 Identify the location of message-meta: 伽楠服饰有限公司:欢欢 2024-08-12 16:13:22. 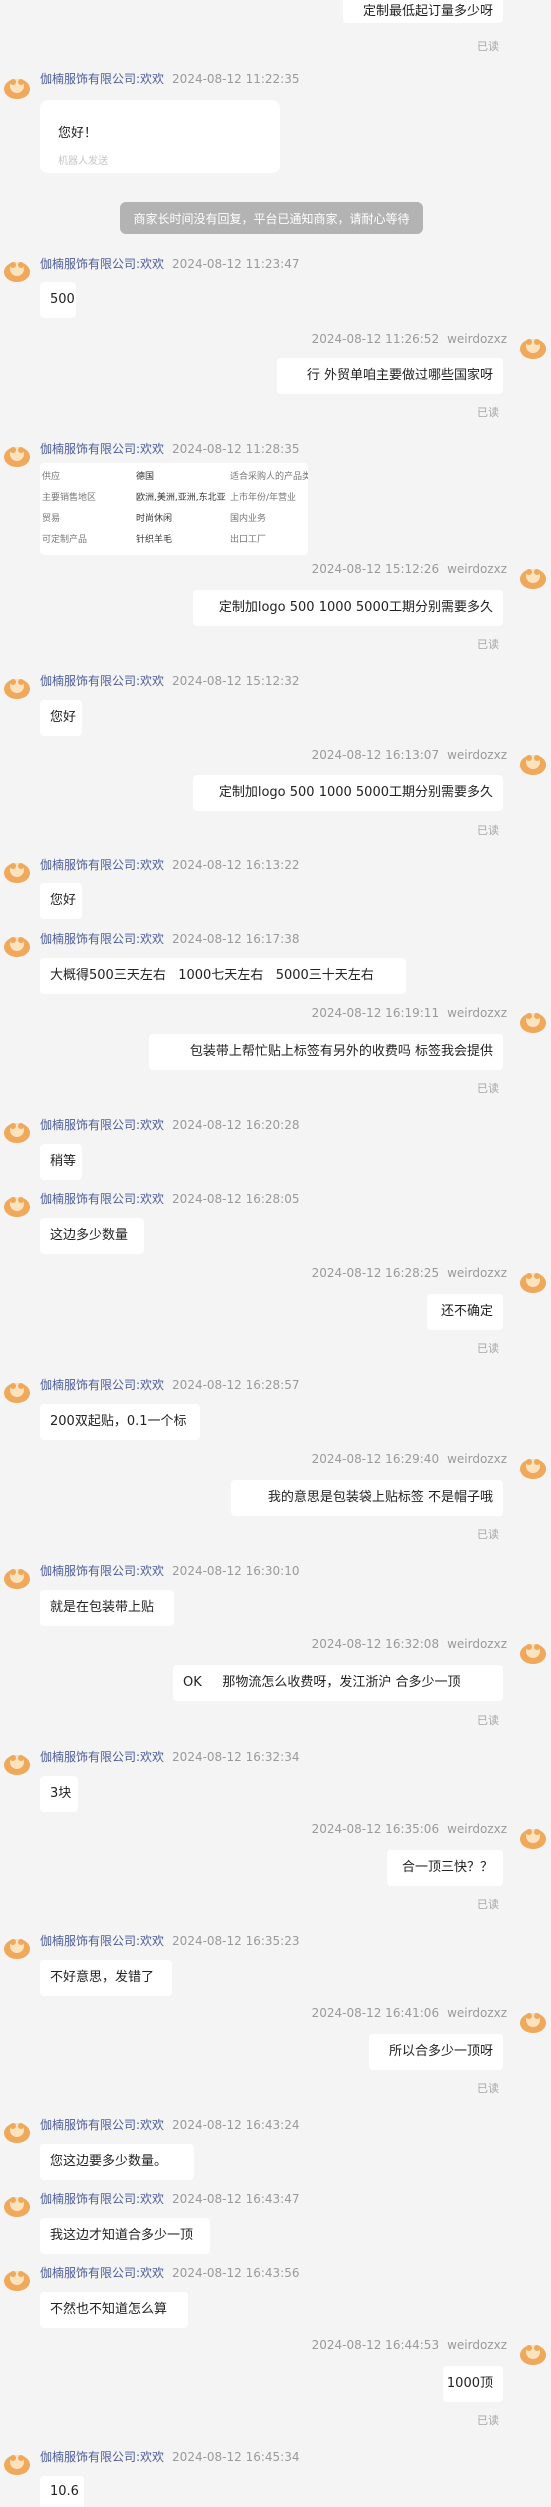
(170, 864).